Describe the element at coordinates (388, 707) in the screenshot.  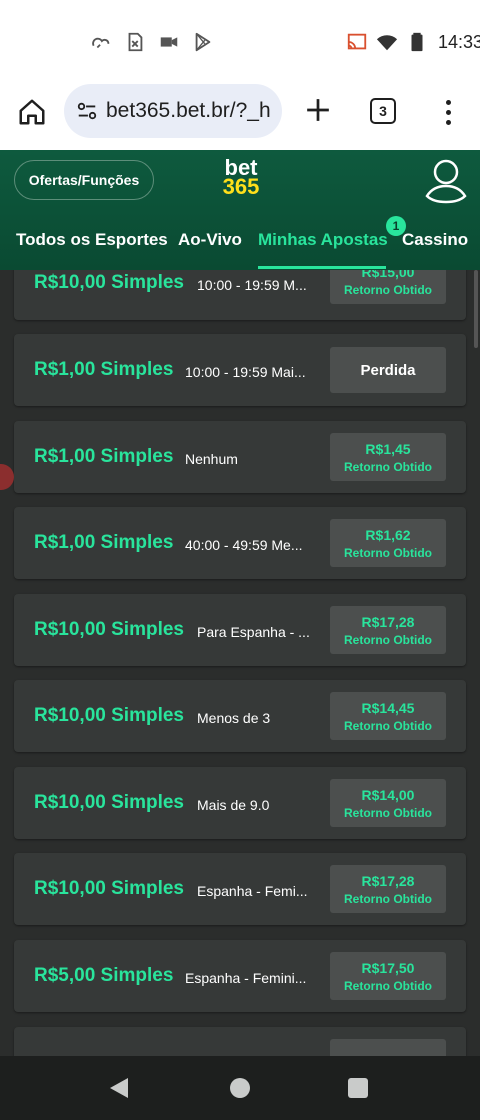
I see `return-amount: R$14,45` at that location.